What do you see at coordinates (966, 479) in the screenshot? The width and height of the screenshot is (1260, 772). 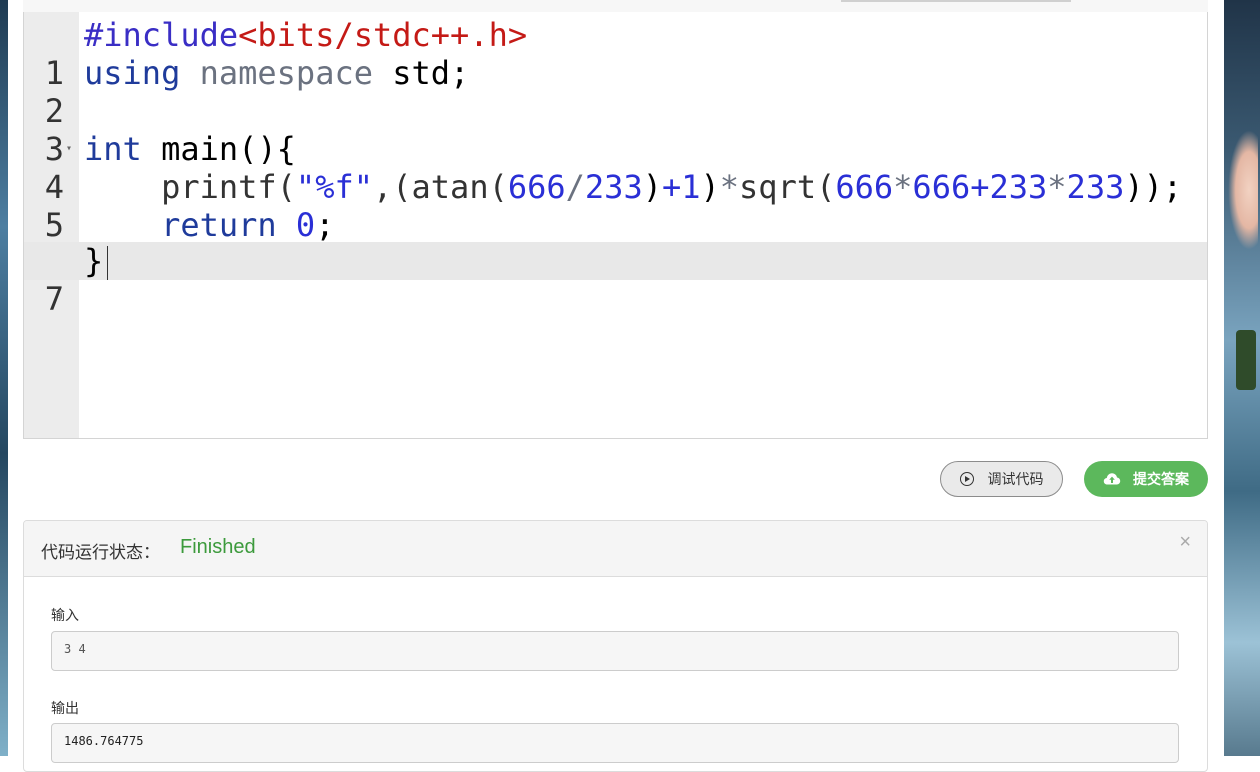 I see `play-circle-icon` at bounding box center [966, 479].